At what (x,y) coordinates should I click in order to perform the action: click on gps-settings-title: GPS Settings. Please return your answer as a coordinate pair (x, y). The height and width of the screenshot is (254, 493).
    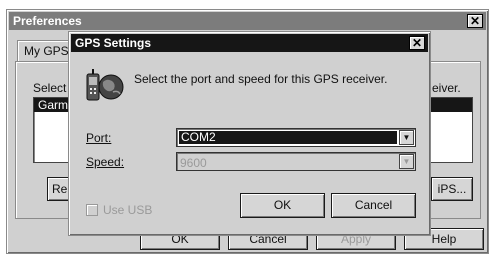
    Looking at the image, I should click on (113, 43).